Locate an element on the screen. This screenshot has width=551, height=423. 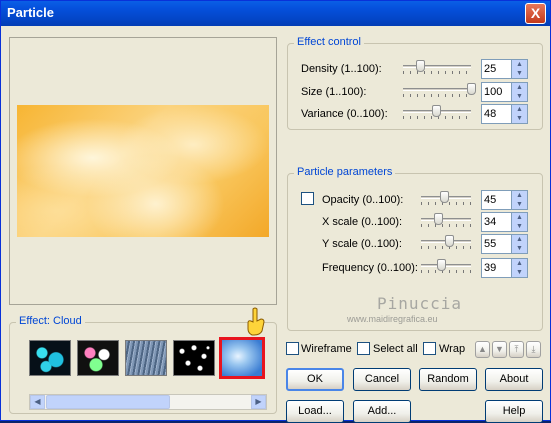
watermark-name: Pinuccia is located at coordinates (420, 303).